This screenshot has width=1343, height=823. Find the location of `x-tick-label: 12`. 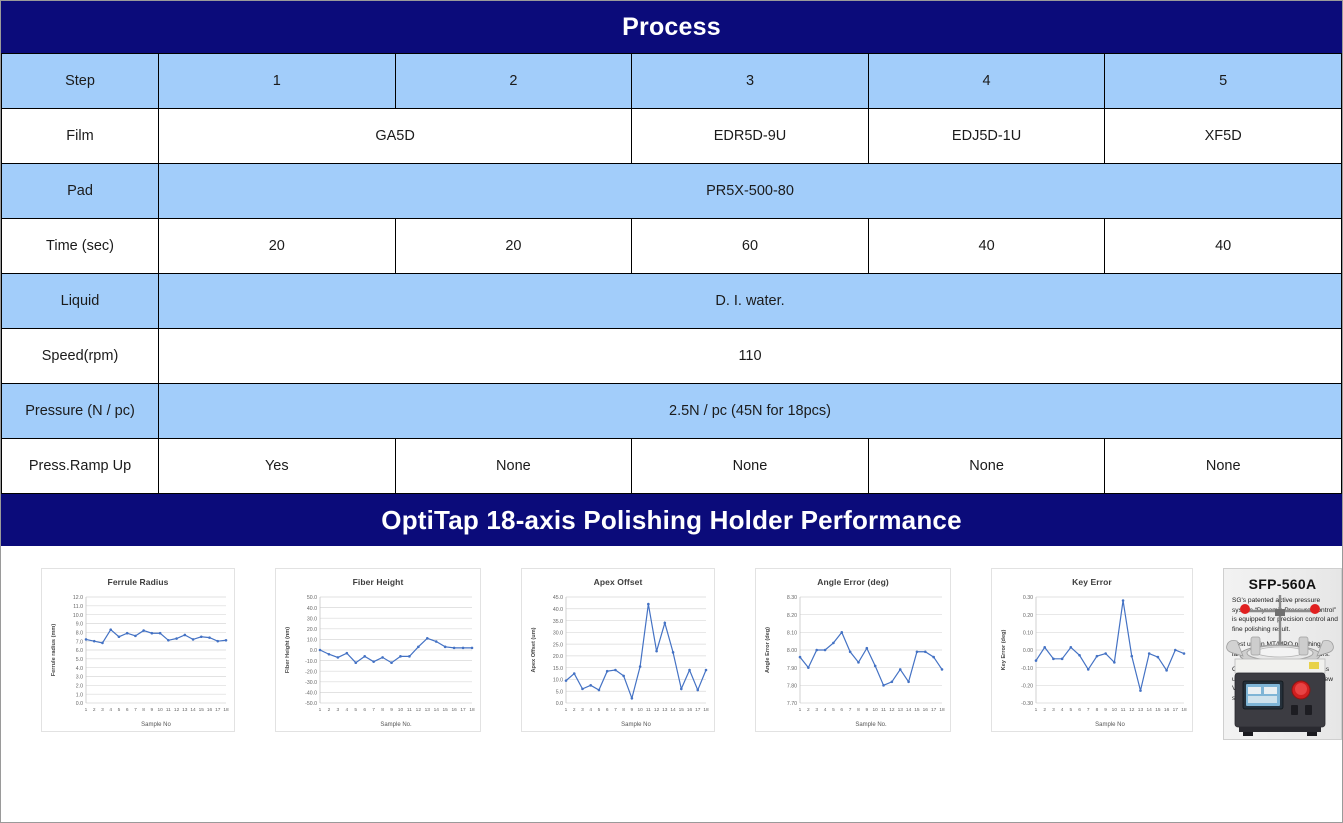

x-tick-label: 12 is located at coordinates (892, 710).